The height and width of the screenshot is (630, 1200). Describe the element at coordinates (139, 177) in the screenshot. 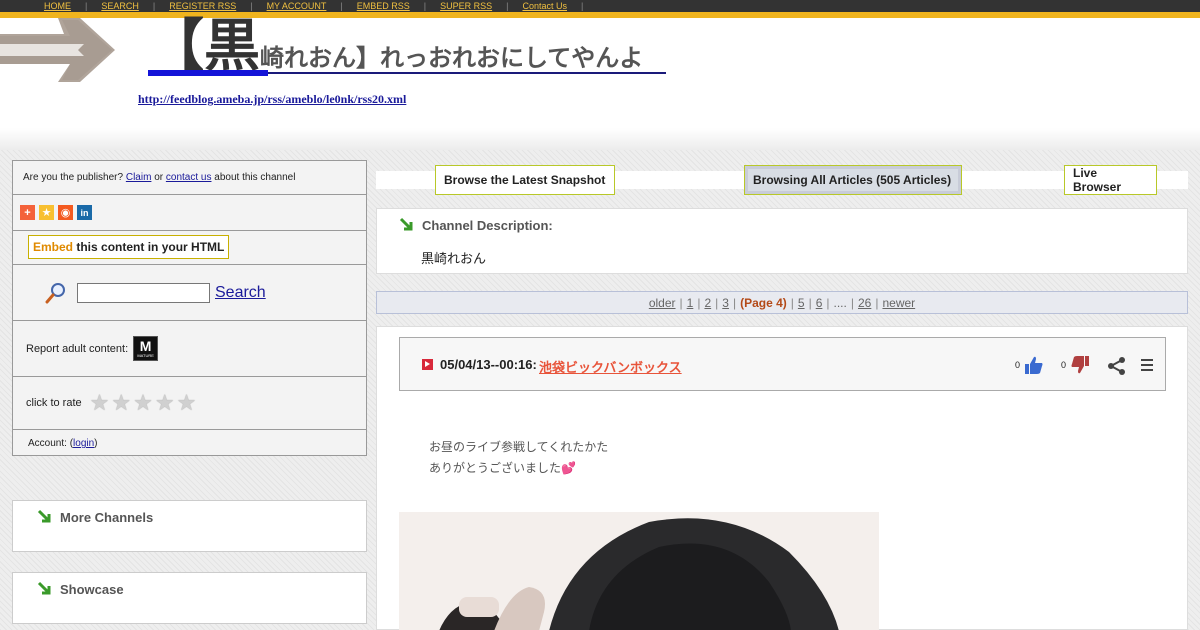

I see `claim-link: Claim` at that location.